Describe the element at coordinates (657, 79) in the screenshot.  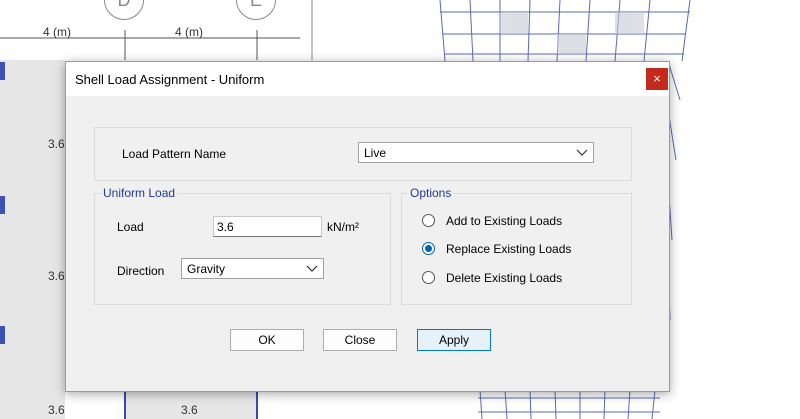
I see `close-icon: ×` at that location.